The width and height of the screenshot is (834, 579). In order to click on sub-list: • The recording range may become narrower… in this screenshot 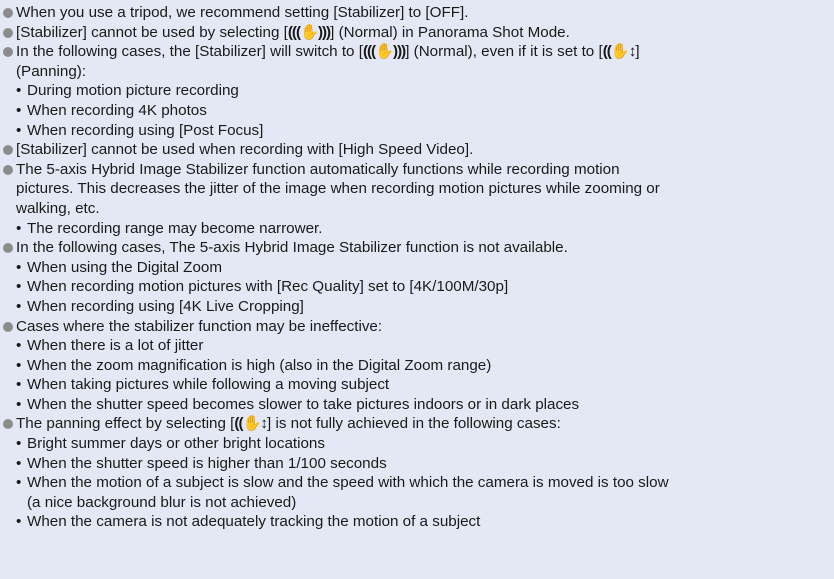, I will do `click(415, 229)`.